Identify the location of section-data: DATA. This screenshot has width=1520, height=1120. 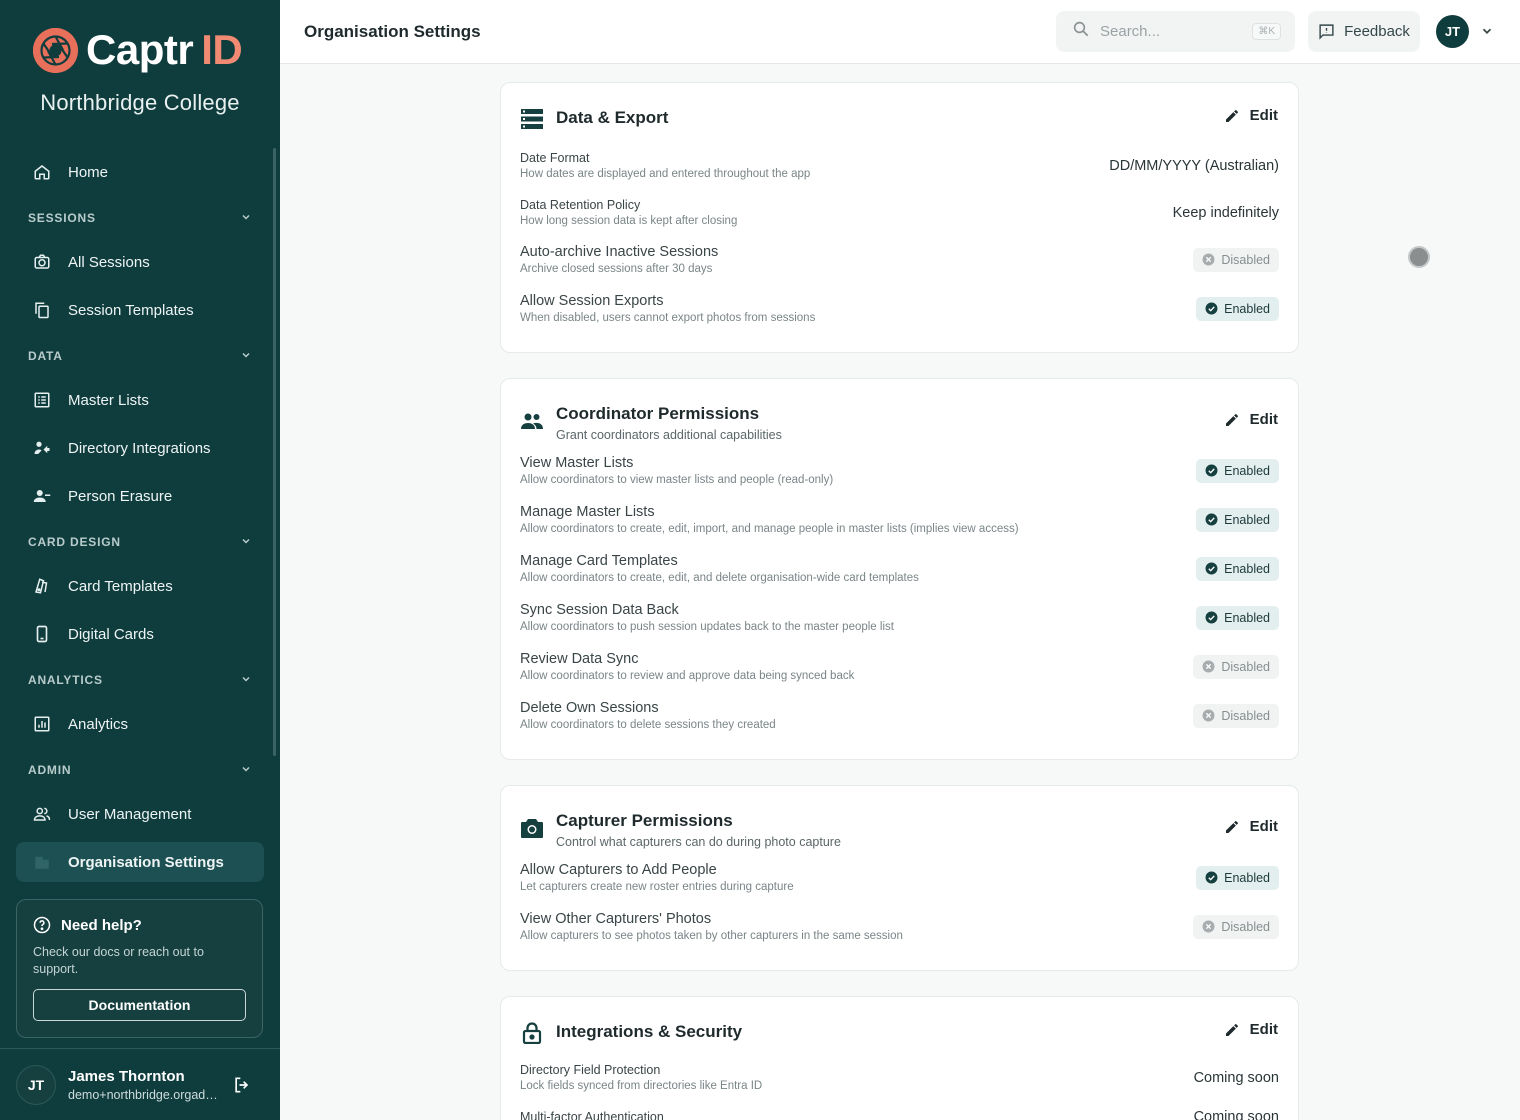
(140, 356).